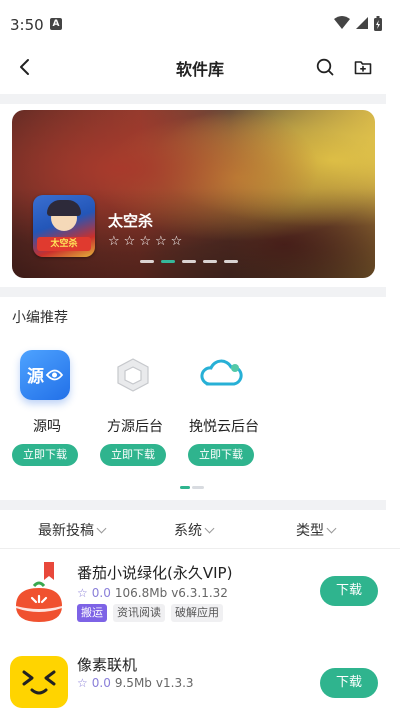 Image resolution: width=400 pixels, height=728 pixels. Describe the element at coordinates (139, 613) in the screenshot. I see `tag-category: 资讯阅读` at that location.